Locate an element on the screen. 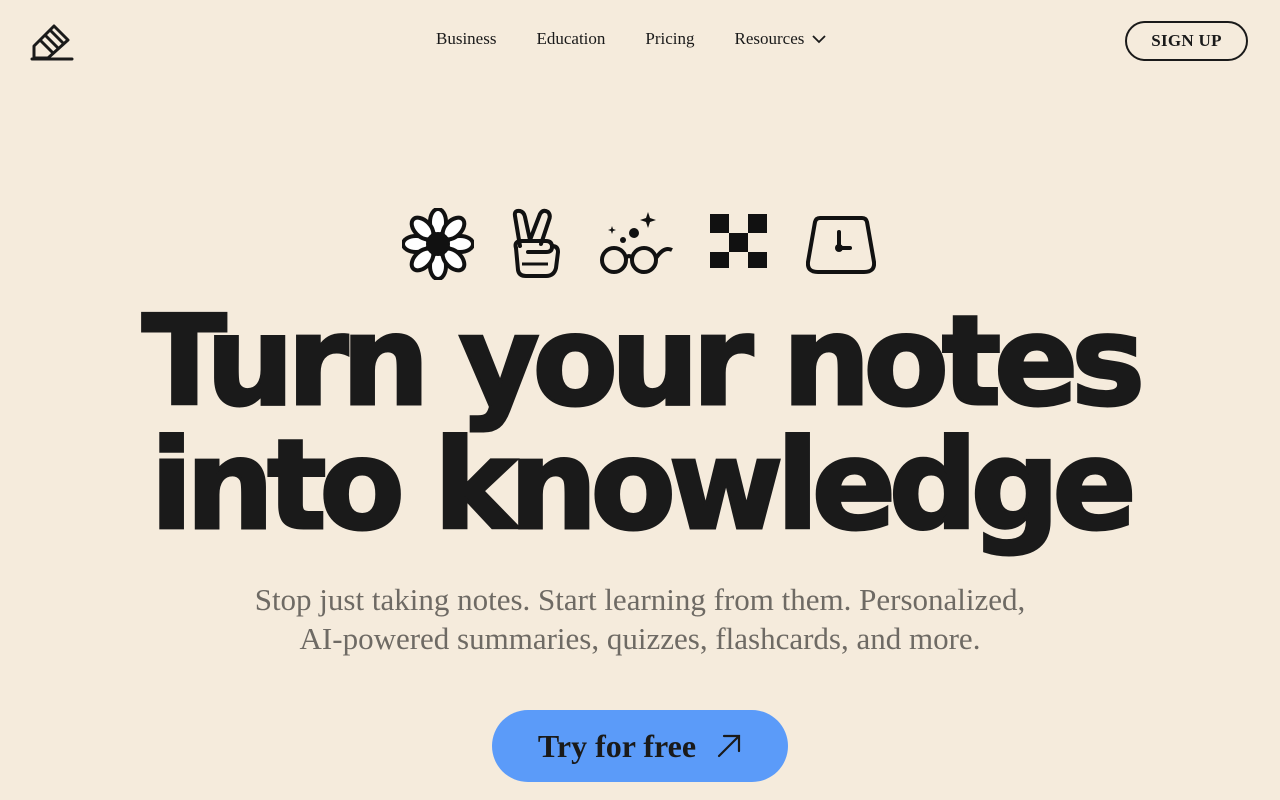 This screenshot has width=1280, height=800. nav-link-business: Business is located at coordinates (466, 39).